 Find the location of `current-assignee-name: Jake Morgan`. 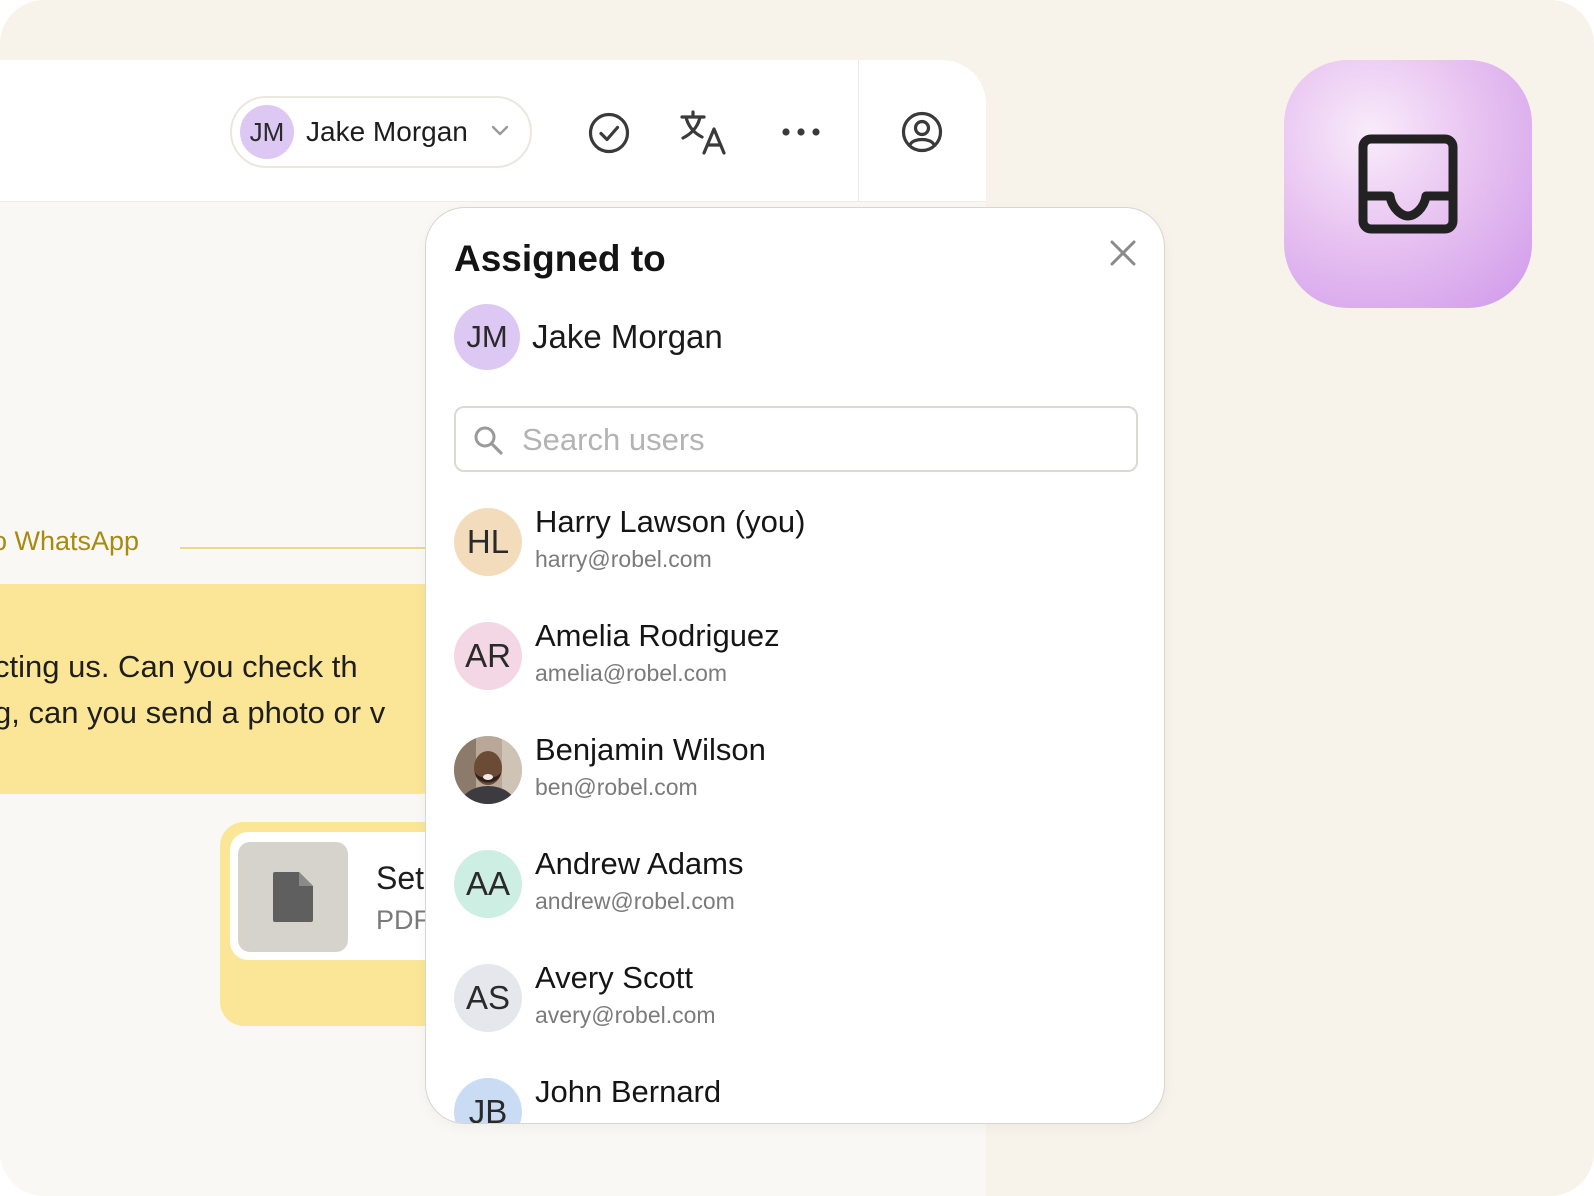

current-assignee-name: Jake Morgan is located at coordinates (627, 336).